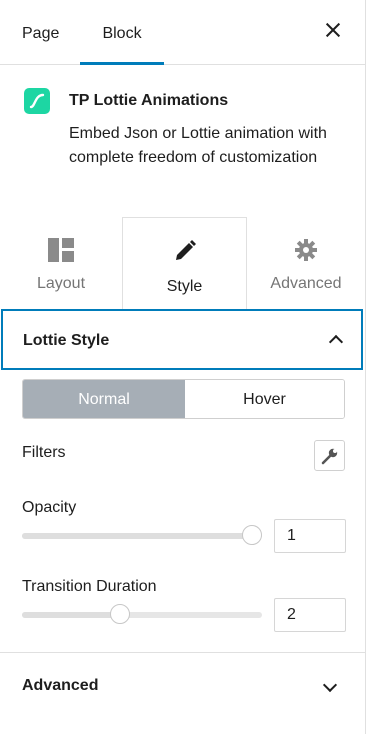 The width and height of the screenshot is (367, 734). What do you see at coordinates (184, 263) in the screenshot?
I see `tab-style: Style` at bounding box center [184, 263].